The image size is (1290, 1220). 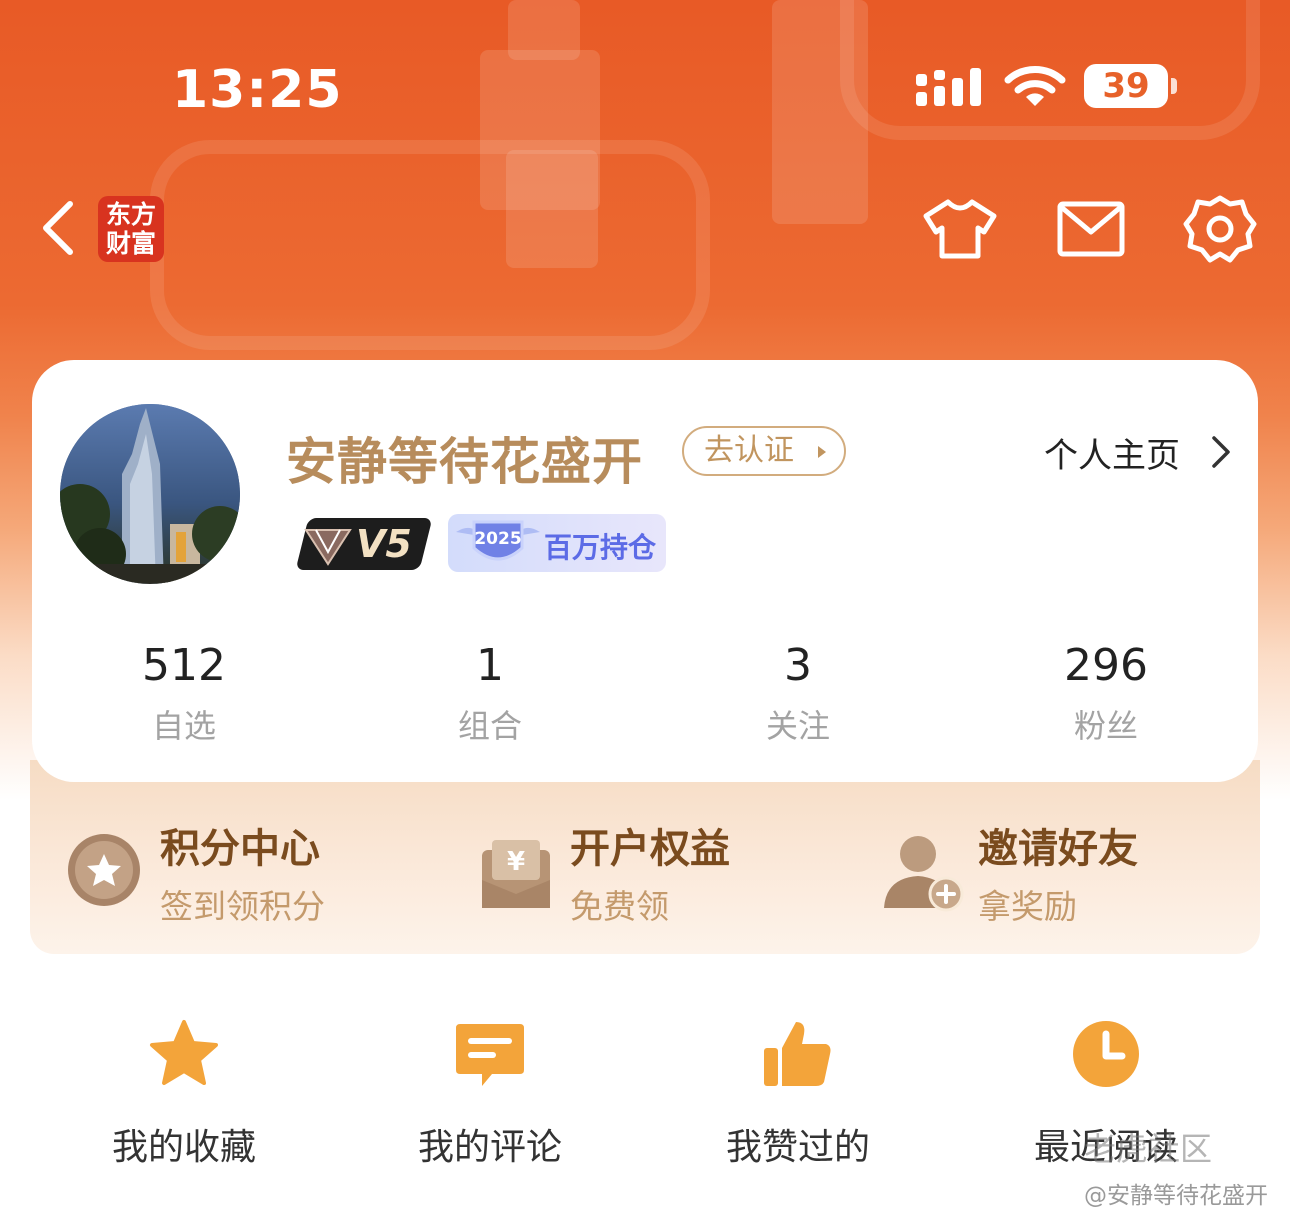 I want to click on my-comments: 我的评论, so click(x=490, y=1093).